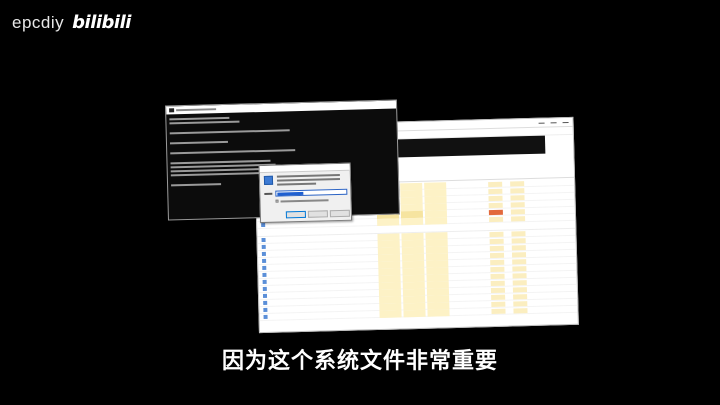 The height and width of the screenshot is (405, 720). What do you see at coordinates (290, 193) in the screenshot?
I see `selected-text` at bounding box center [290, 193].